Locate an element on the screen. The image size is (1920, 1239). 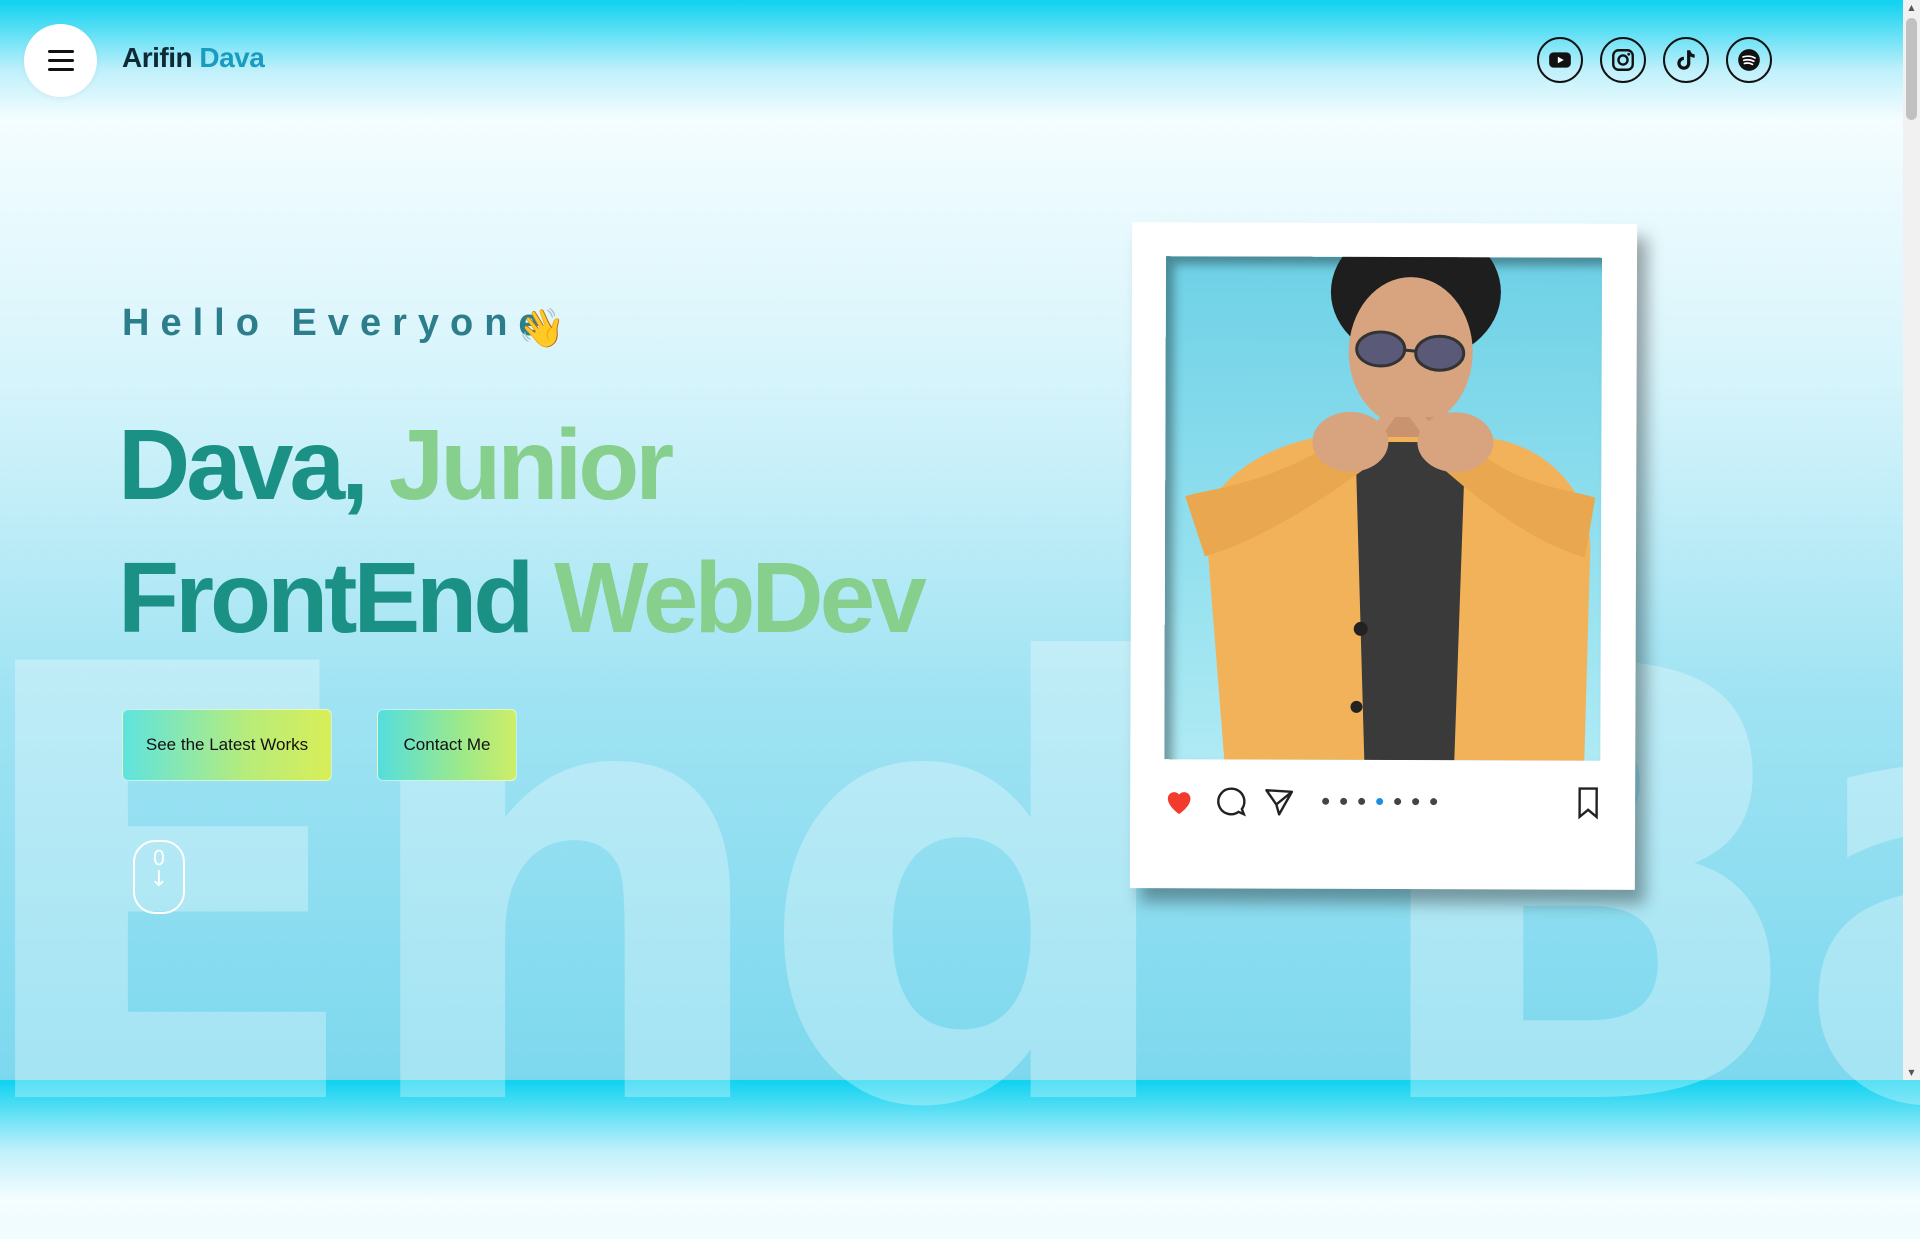
menu-button is located at coordinates (60, 60).